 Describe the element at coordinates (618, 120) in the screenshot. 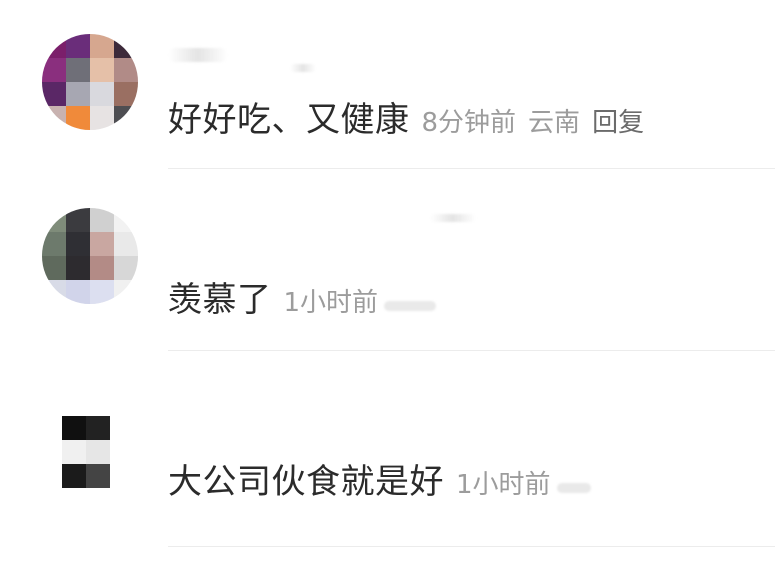

I see `reply-button: 回复` at that location.